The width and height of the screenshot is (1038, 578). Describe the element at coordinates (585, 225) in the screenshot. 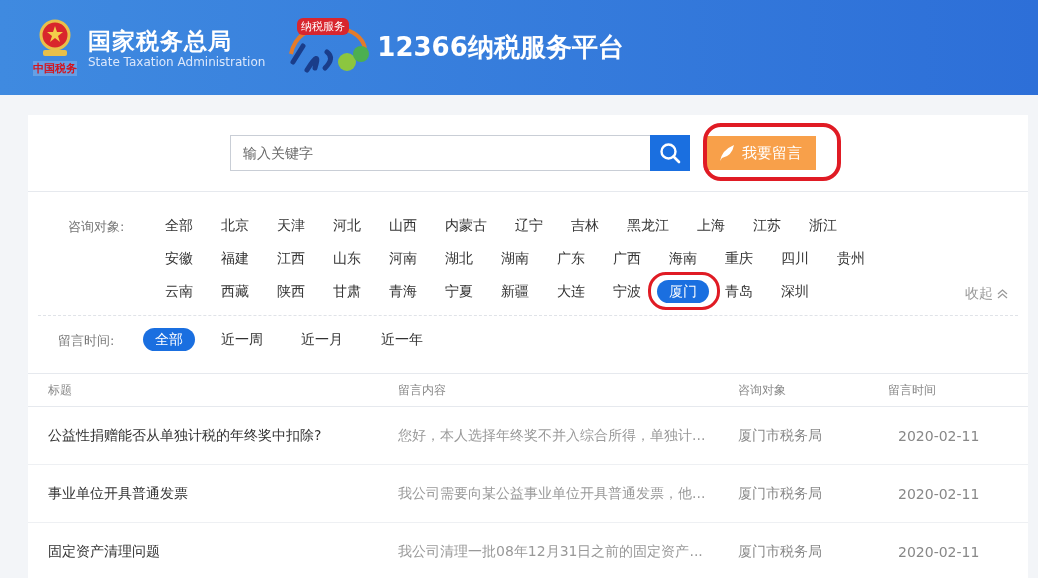

I see `filter-option: 吉林` at that location.